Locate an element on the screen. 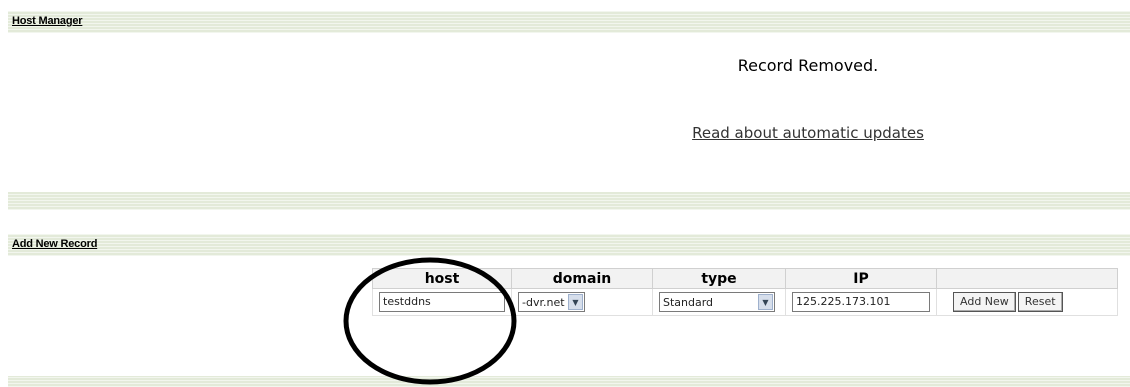 The width and height of the screenshot is (1130, 387). column-host: host is located at coordinates (442, 278).